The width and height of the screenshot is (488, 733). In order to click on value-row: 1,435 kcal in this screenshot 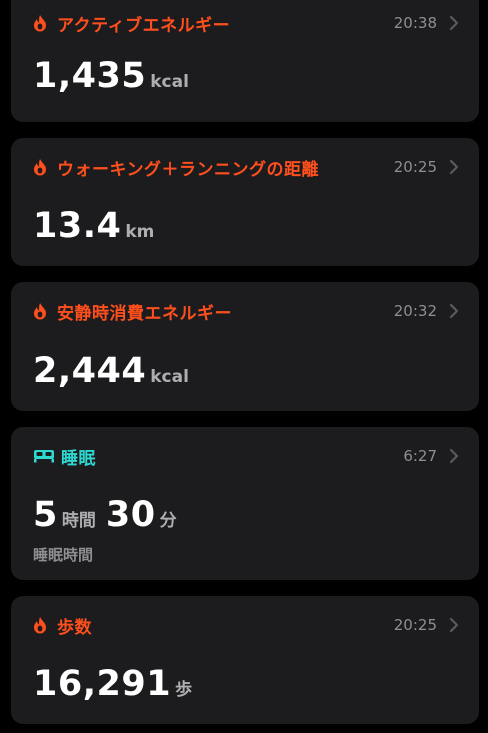, I will do `click(111, 76)`.